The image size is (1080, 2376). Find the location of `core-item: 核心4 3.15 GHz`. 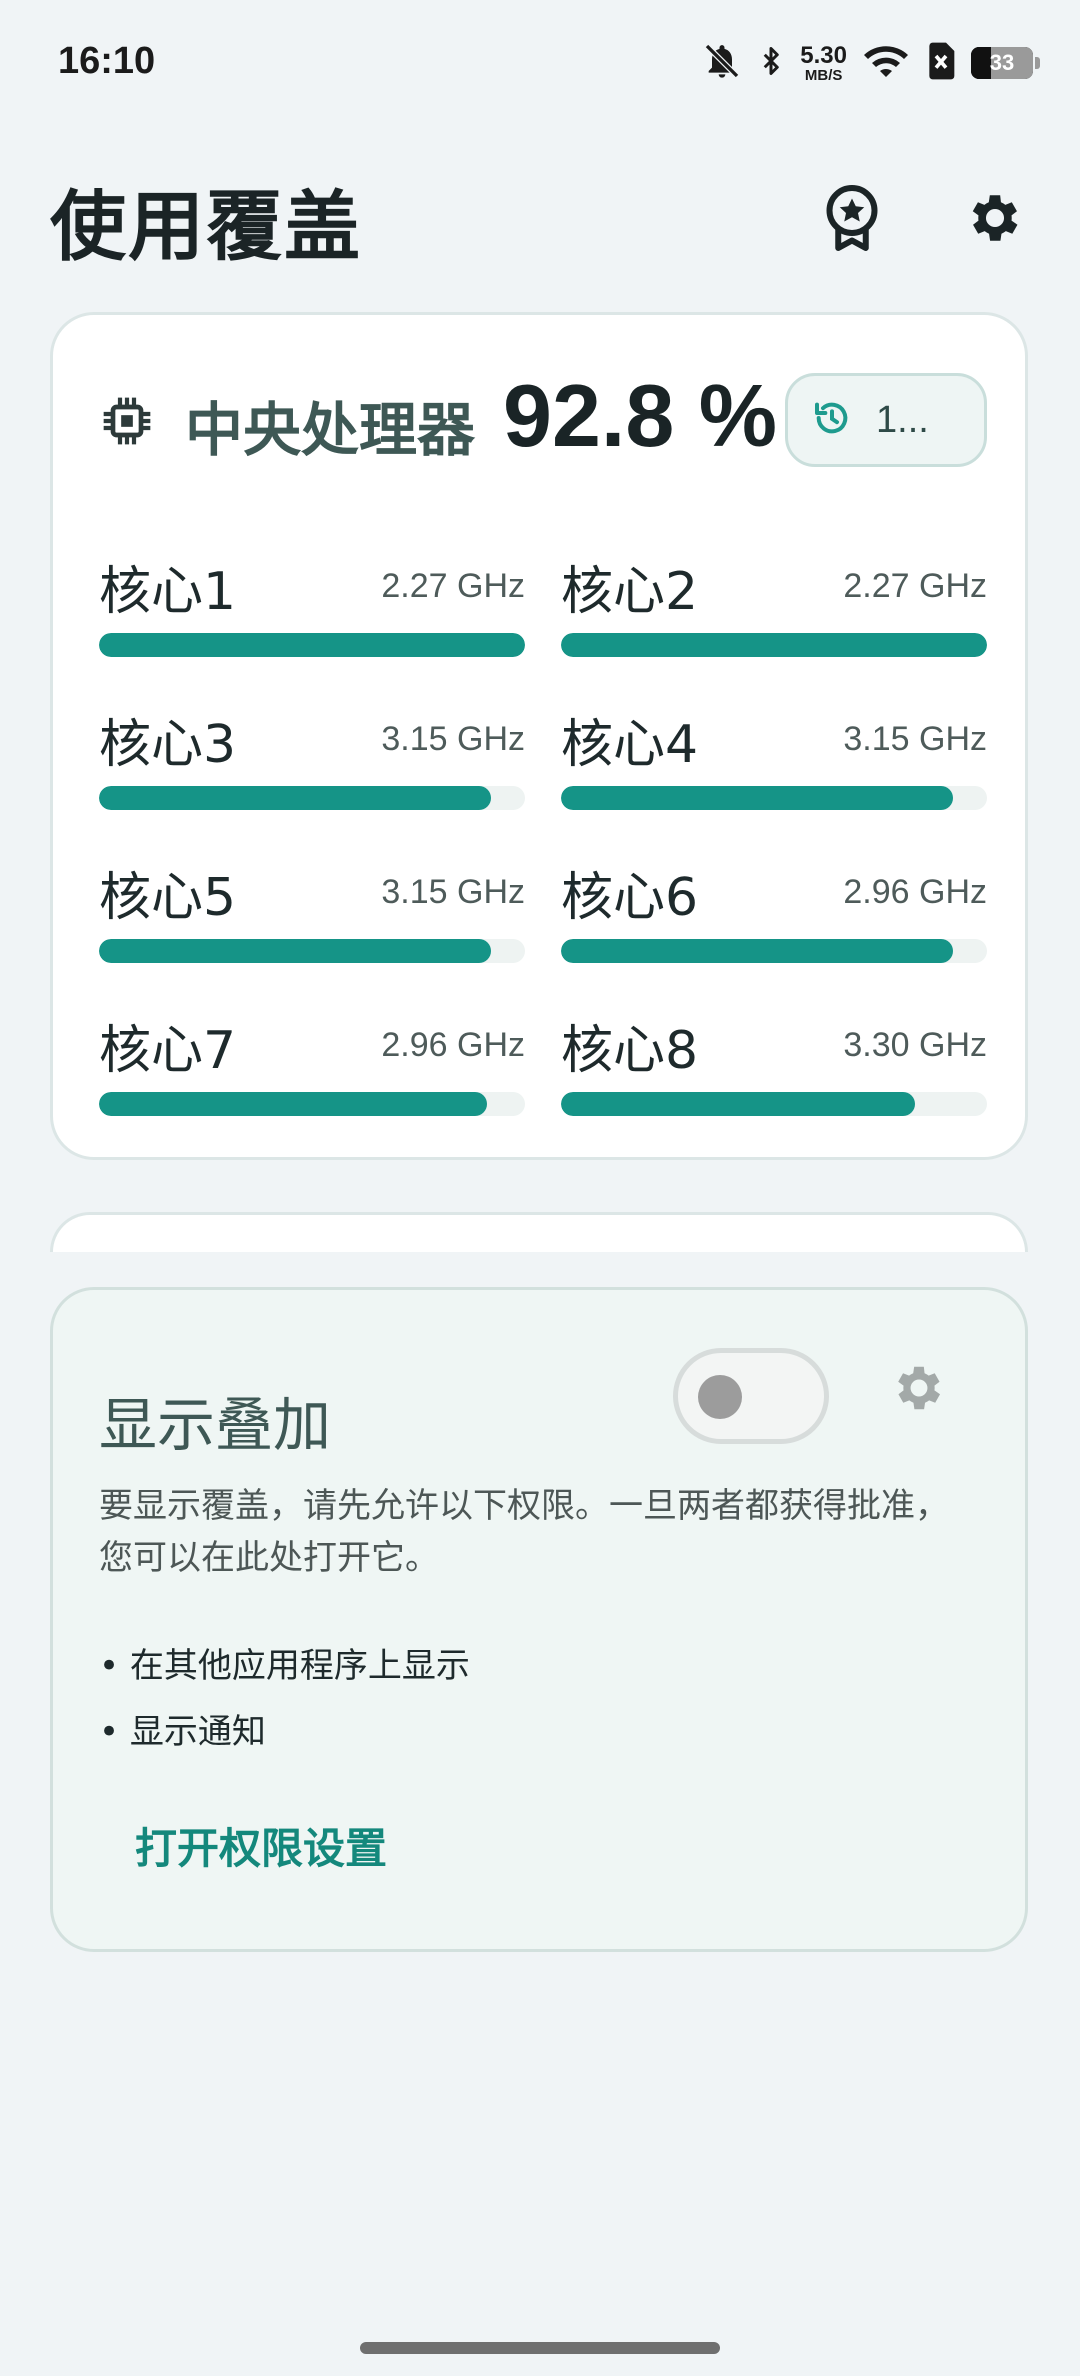

core-item: 核心4 3.15 GHz is located at coordinates (774, 762).